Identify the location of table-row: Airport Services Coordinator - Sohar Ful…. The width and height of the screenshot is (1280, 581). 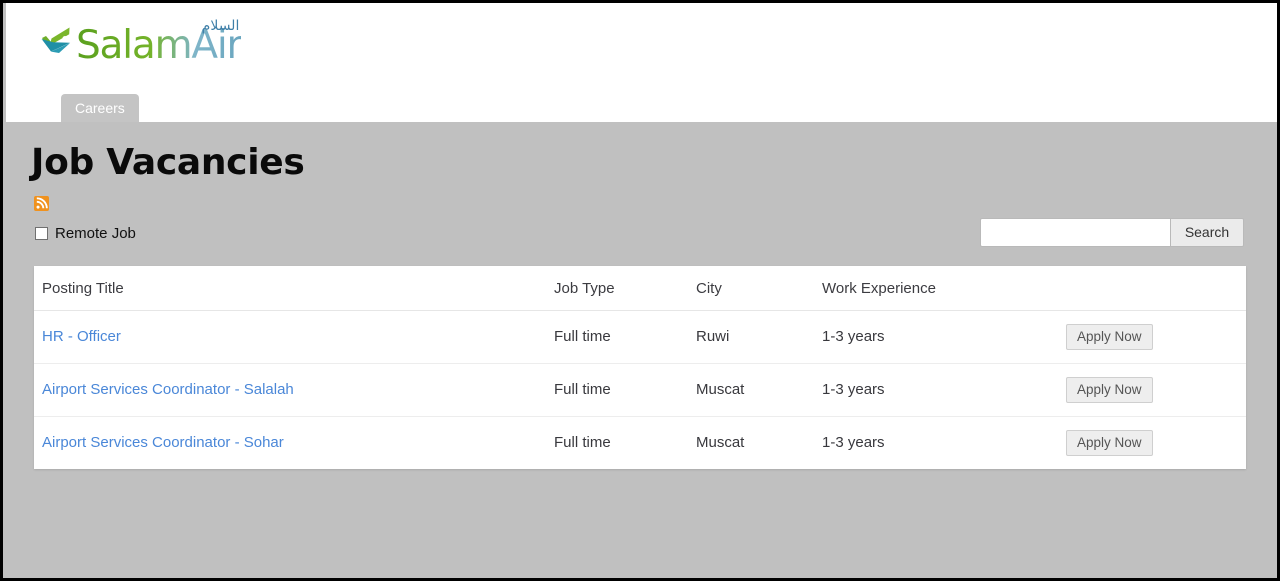
(640, 442).